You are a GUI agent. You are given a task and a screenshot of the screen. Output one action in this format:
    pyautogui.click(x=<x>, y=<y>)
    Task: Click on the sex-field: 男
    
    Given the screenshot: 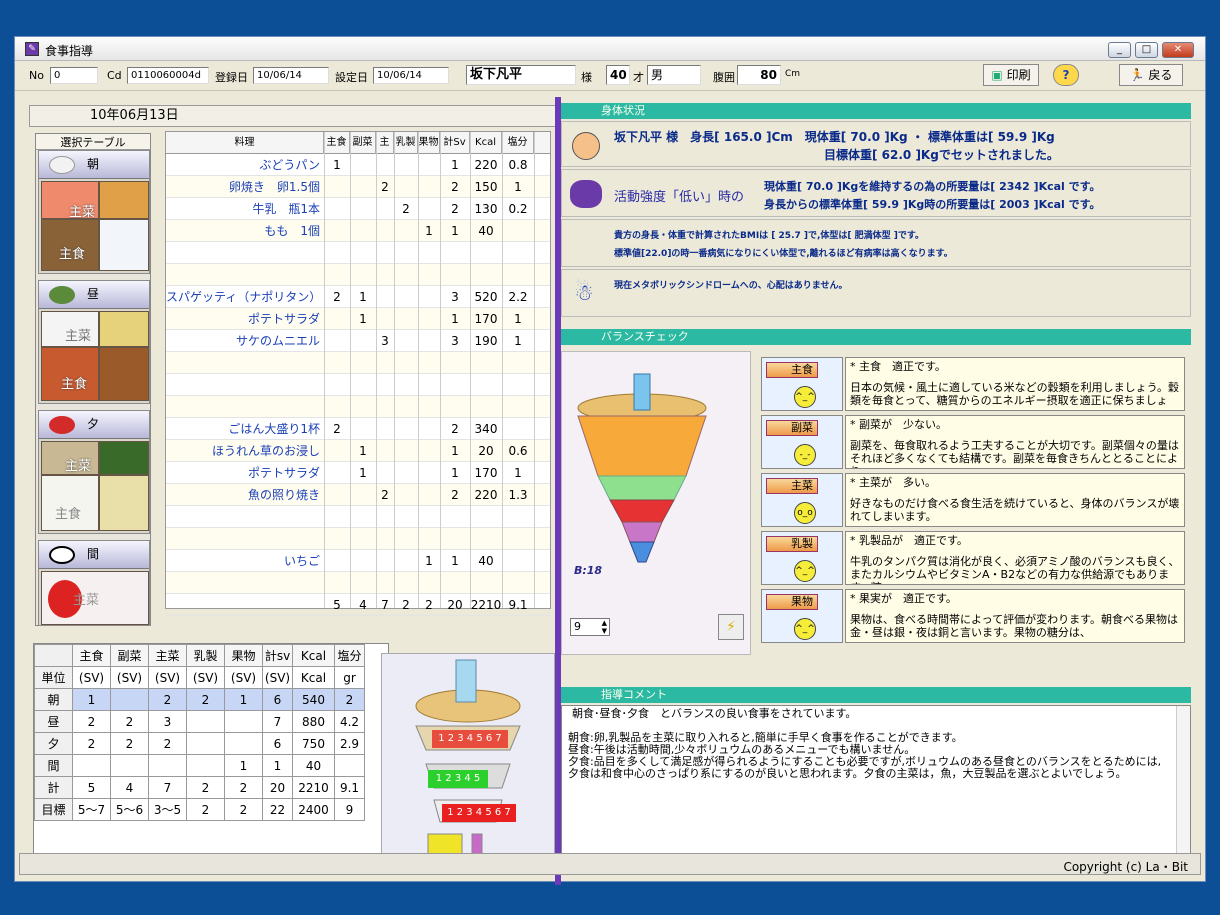 What is the action you would take?
    pyautogui.click(x=674, y=75)
    